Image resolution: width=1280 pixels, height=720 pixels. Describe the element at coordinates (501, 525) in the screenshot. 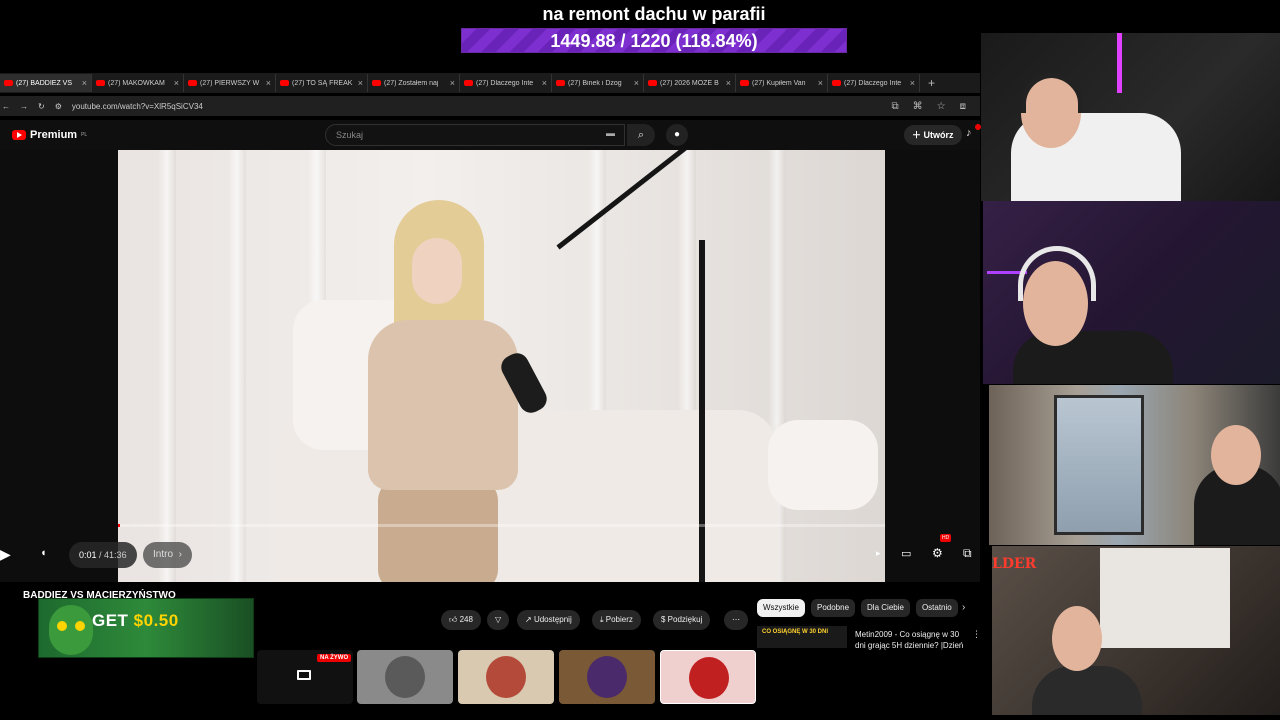

I see `seek-bar` at that location.